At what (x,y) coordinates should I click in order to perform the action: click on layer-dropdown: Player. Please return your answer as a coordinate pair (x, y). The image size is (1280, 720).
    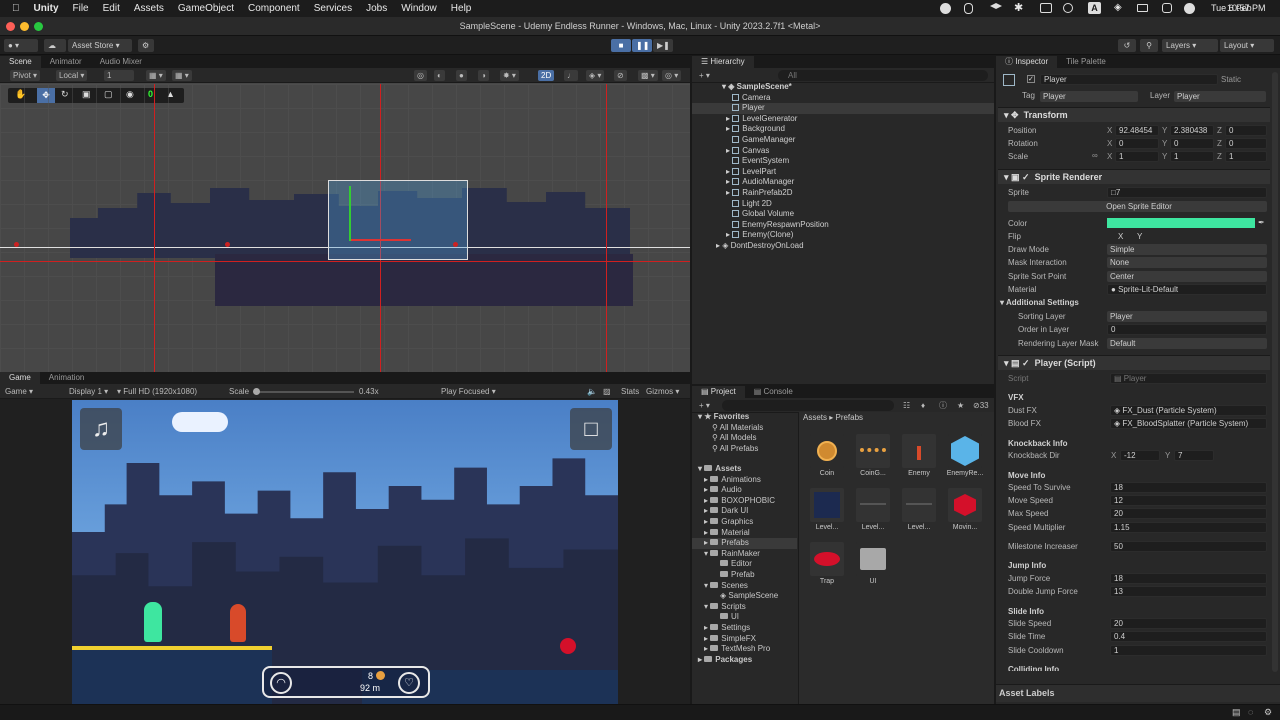
    Looking at the image, I should click on (1220, 96).